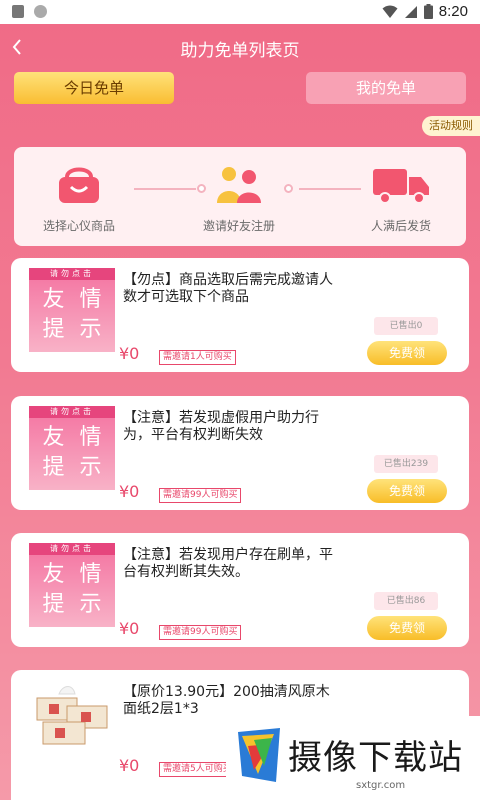  I want to click on sim-card-icon, so click(18, 11).